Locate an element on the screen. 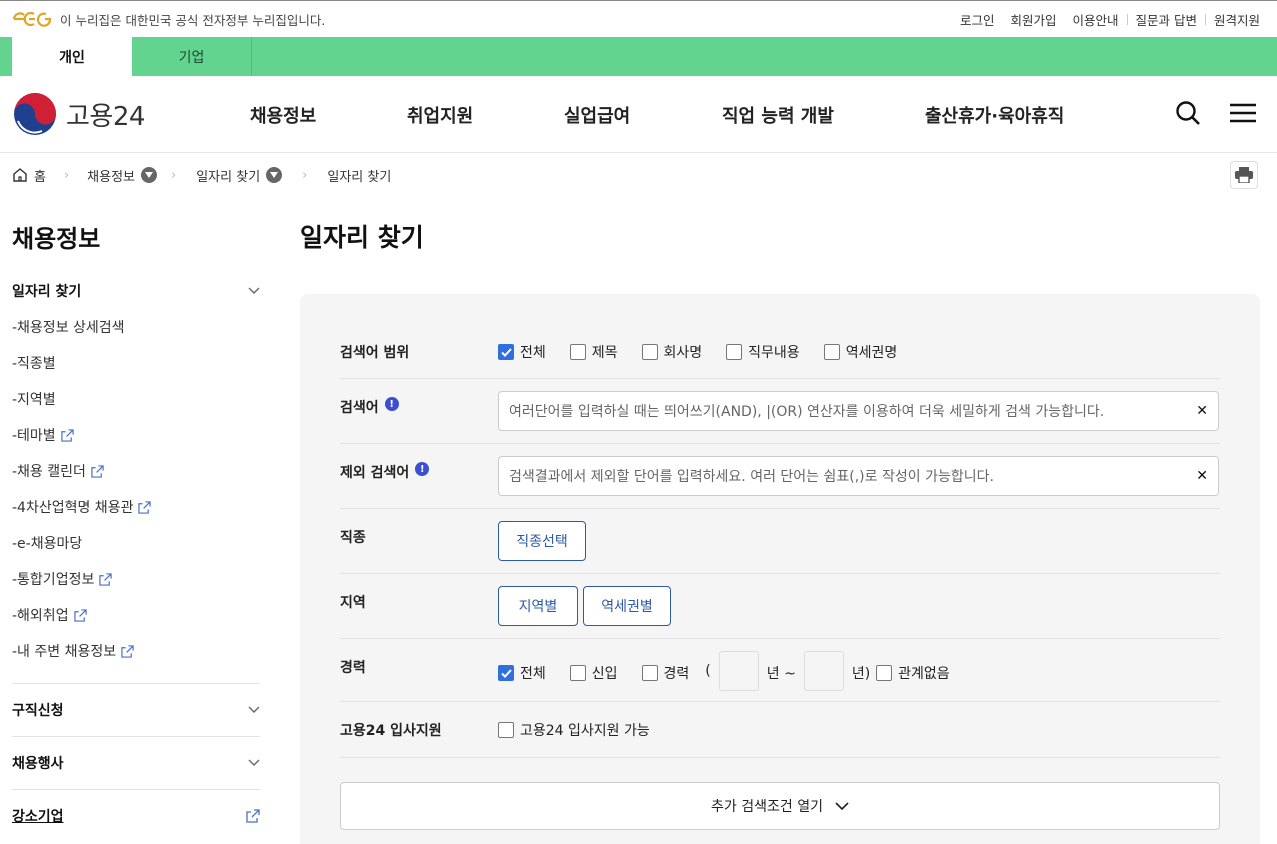 The height and width of the screenshot is (844, 1277). checkbox-label: 회사명 is located at coordinates (683, 353).